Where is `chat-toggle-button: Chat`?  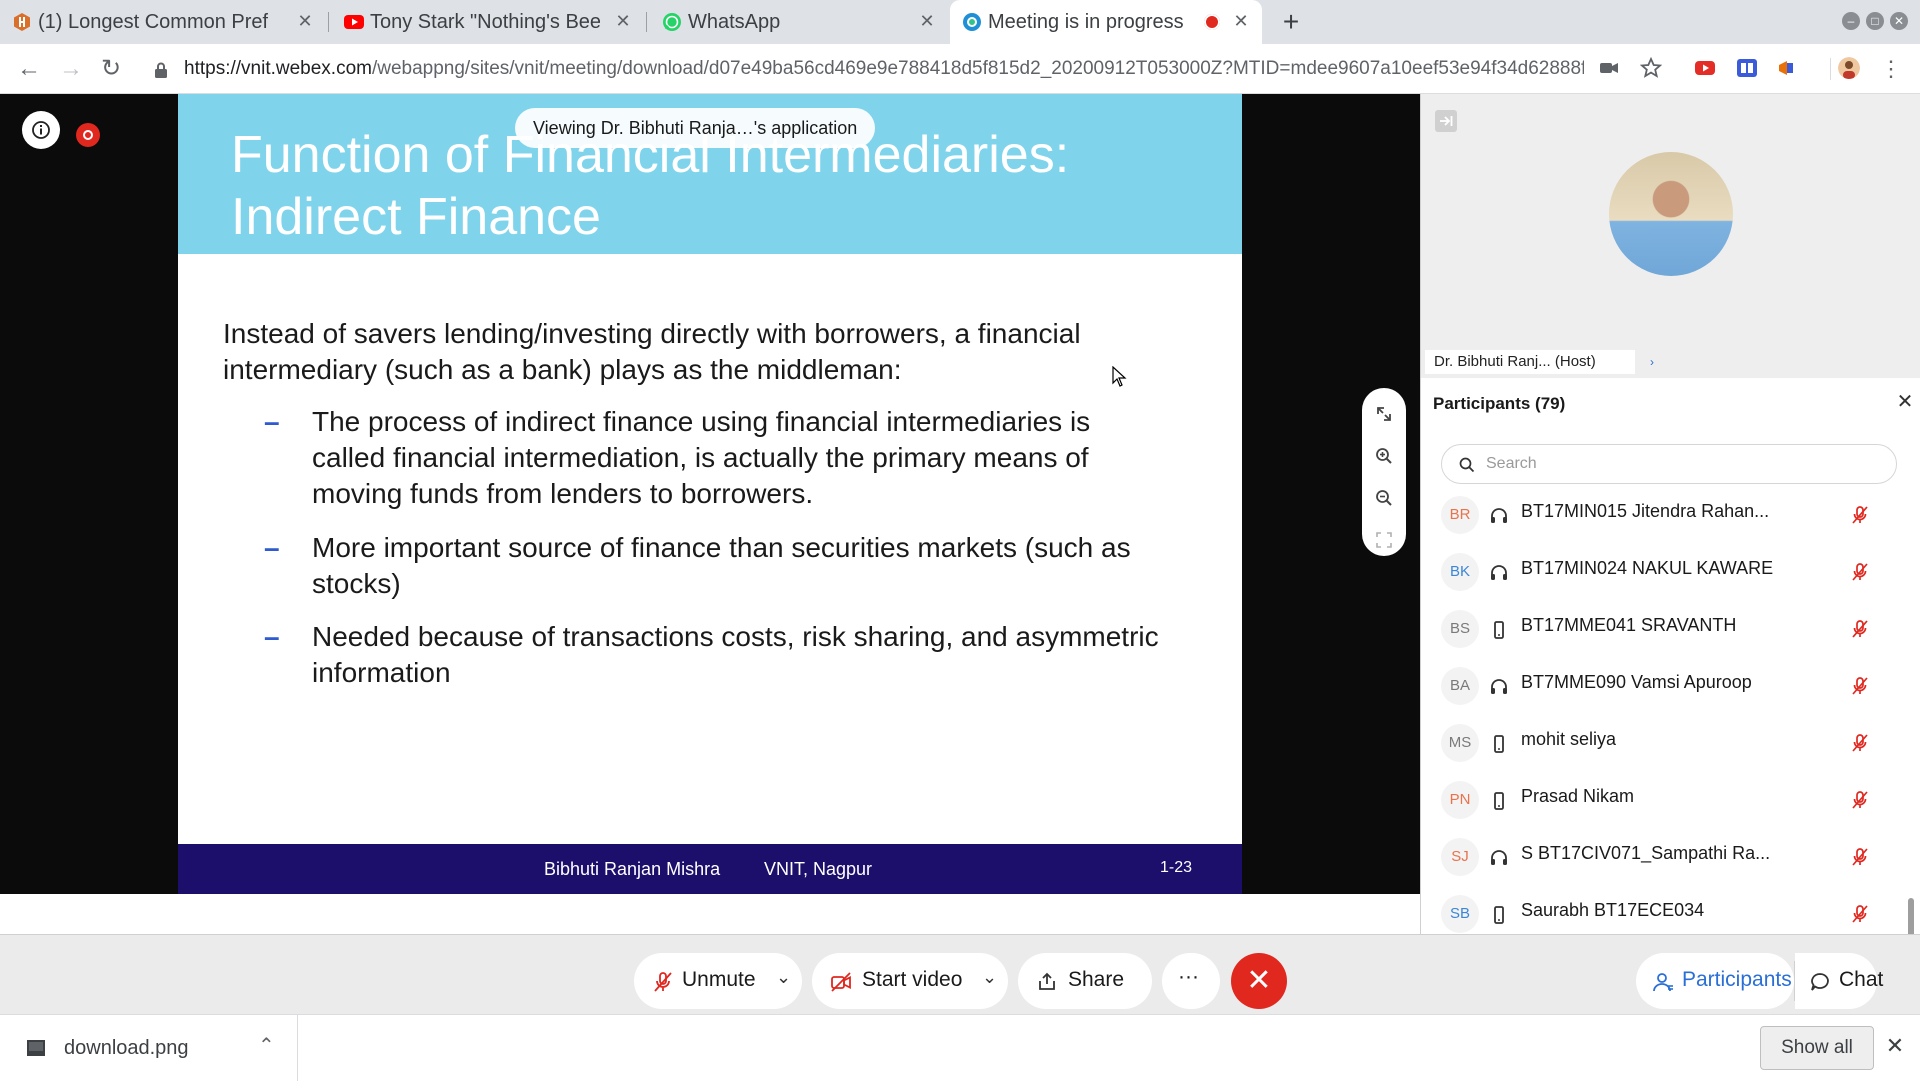 chat-toggle-button: Chat is located at coordinates (1839, 981).